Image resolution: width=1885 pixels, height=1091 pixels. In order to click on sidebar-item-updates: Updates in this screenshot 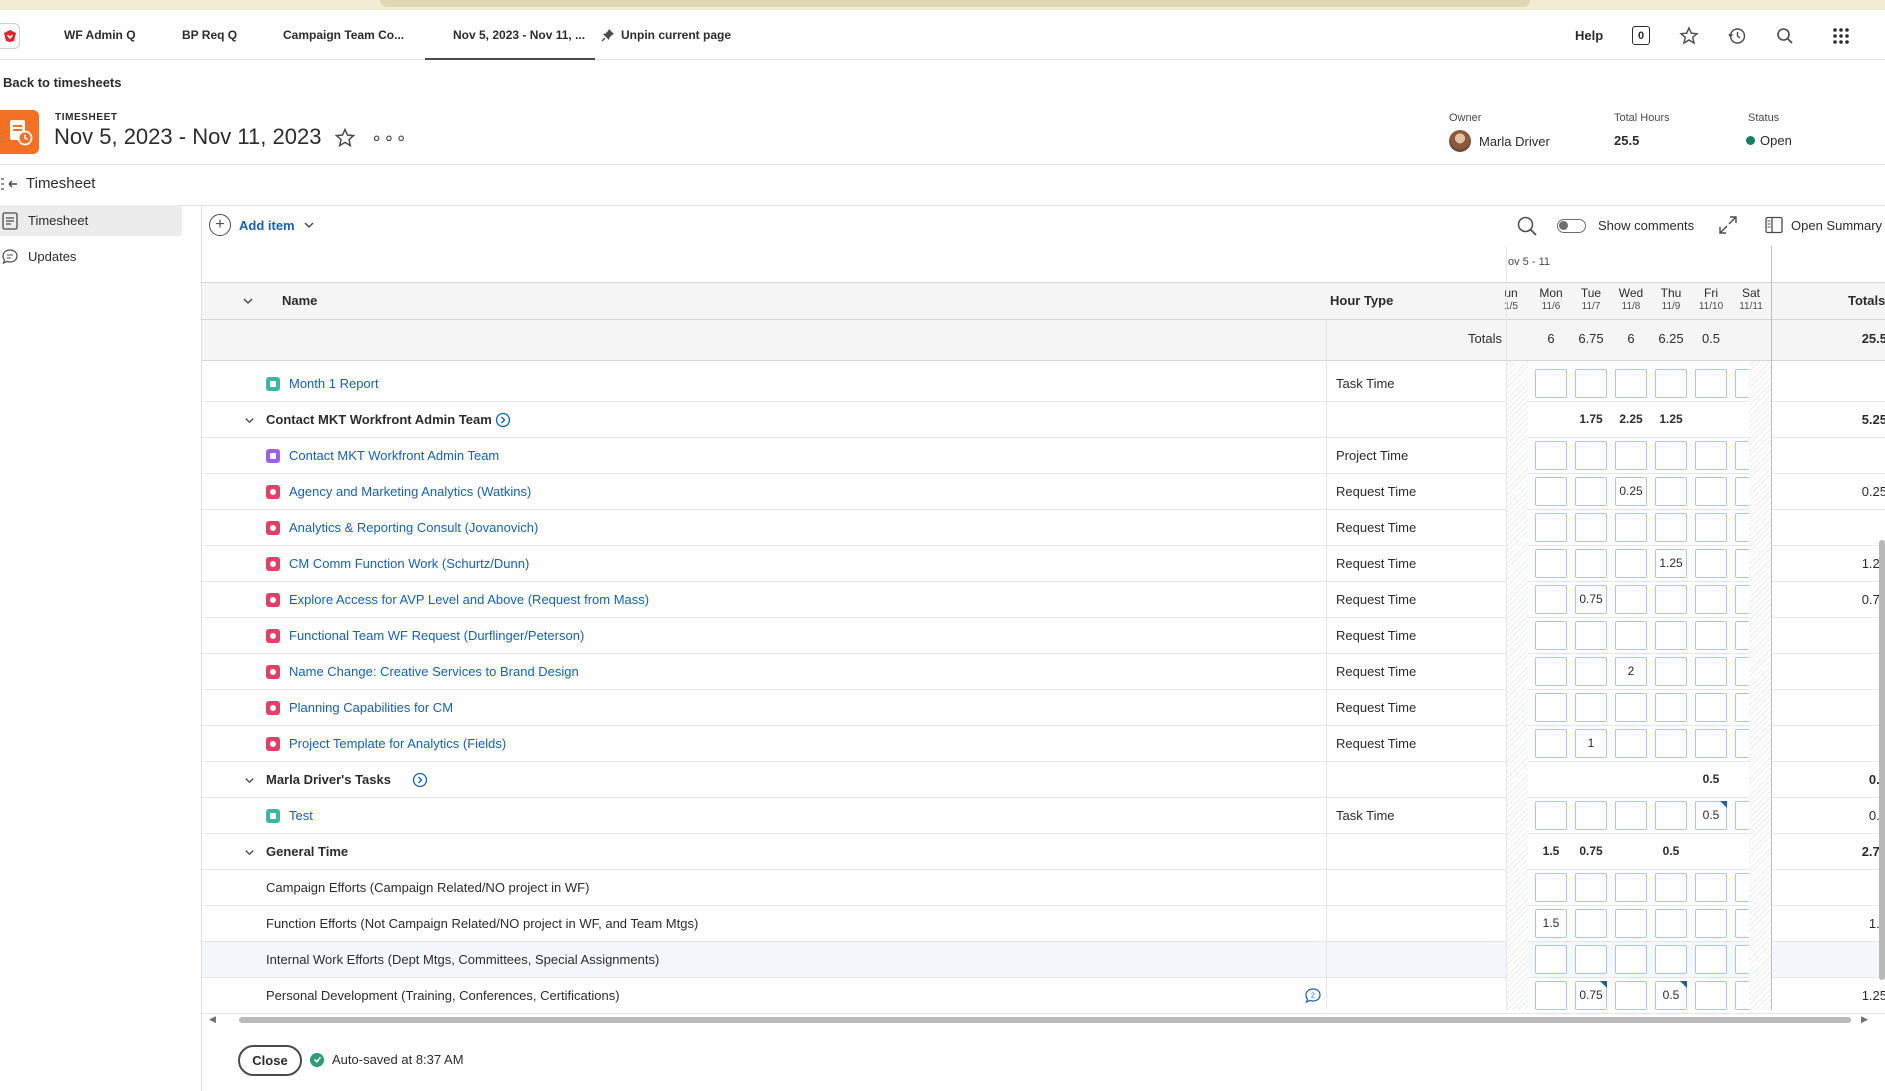, I will do `click(91, 256)`.